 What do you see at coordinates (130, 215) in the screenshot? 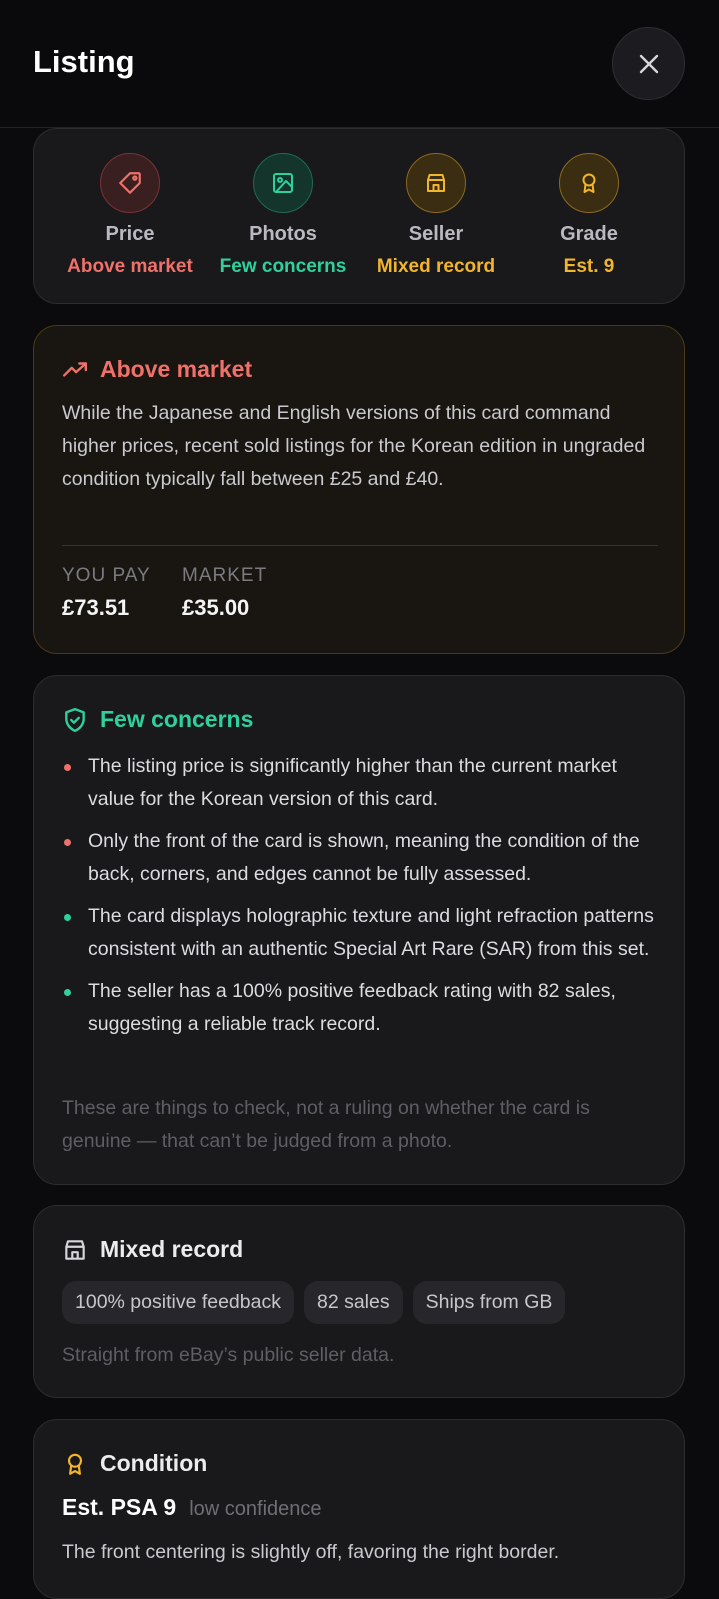
I see `summary-price: Price Above market` at bounding box center [130, 215].